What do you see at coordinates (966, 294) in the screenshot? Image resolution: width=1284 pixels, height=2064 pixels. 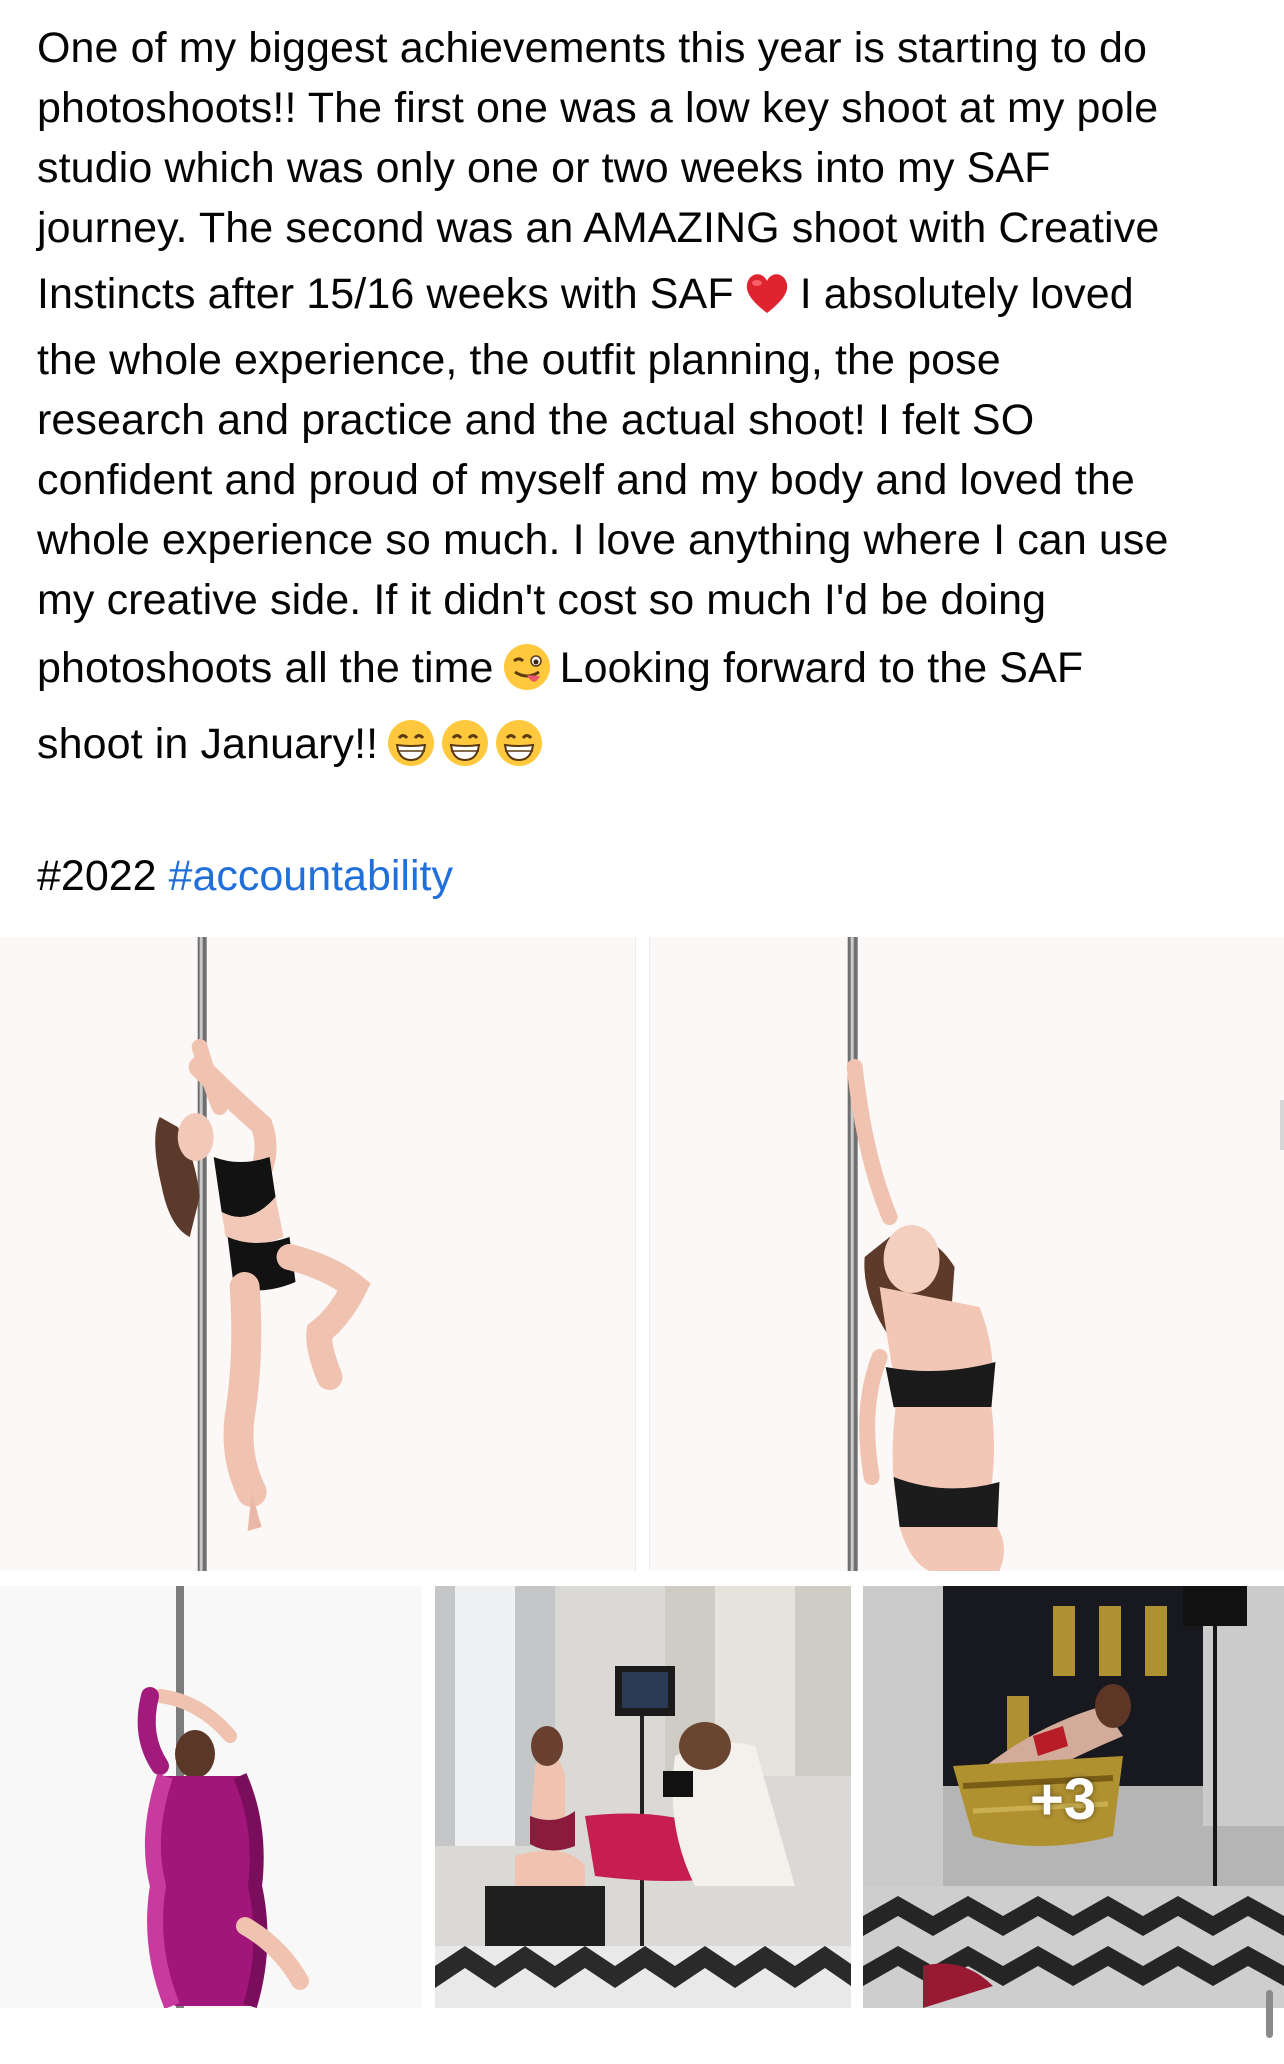 I see `post-text-segment: I absolutely loved` at bounding box center [966, 294].